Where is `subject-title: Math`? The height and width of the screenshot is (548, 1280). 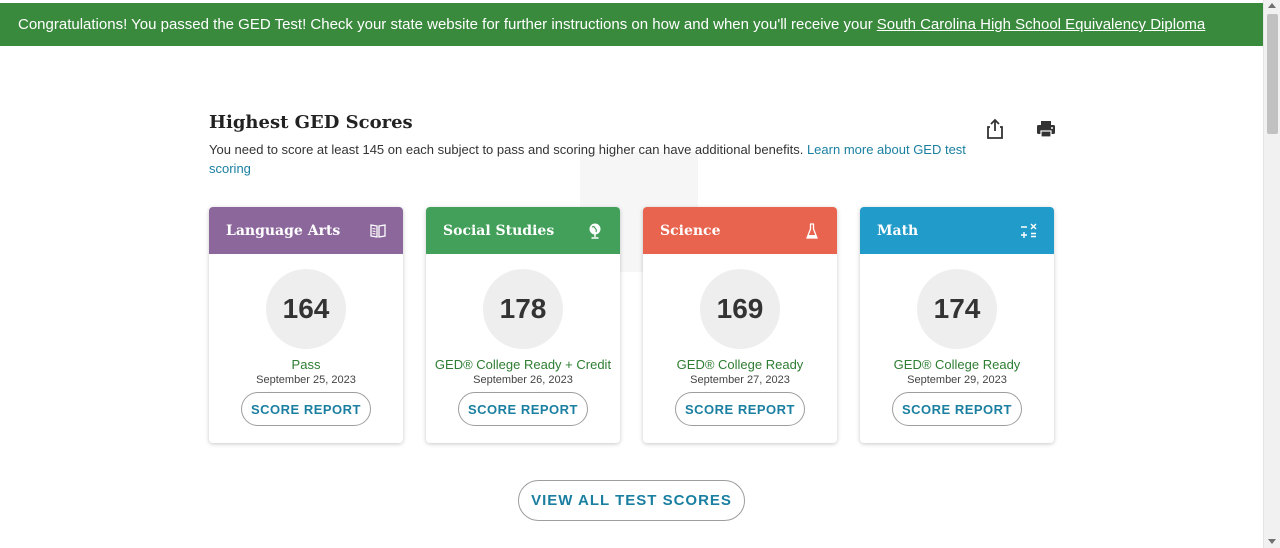
subject-title: Math is located at coordinates (898, 230).